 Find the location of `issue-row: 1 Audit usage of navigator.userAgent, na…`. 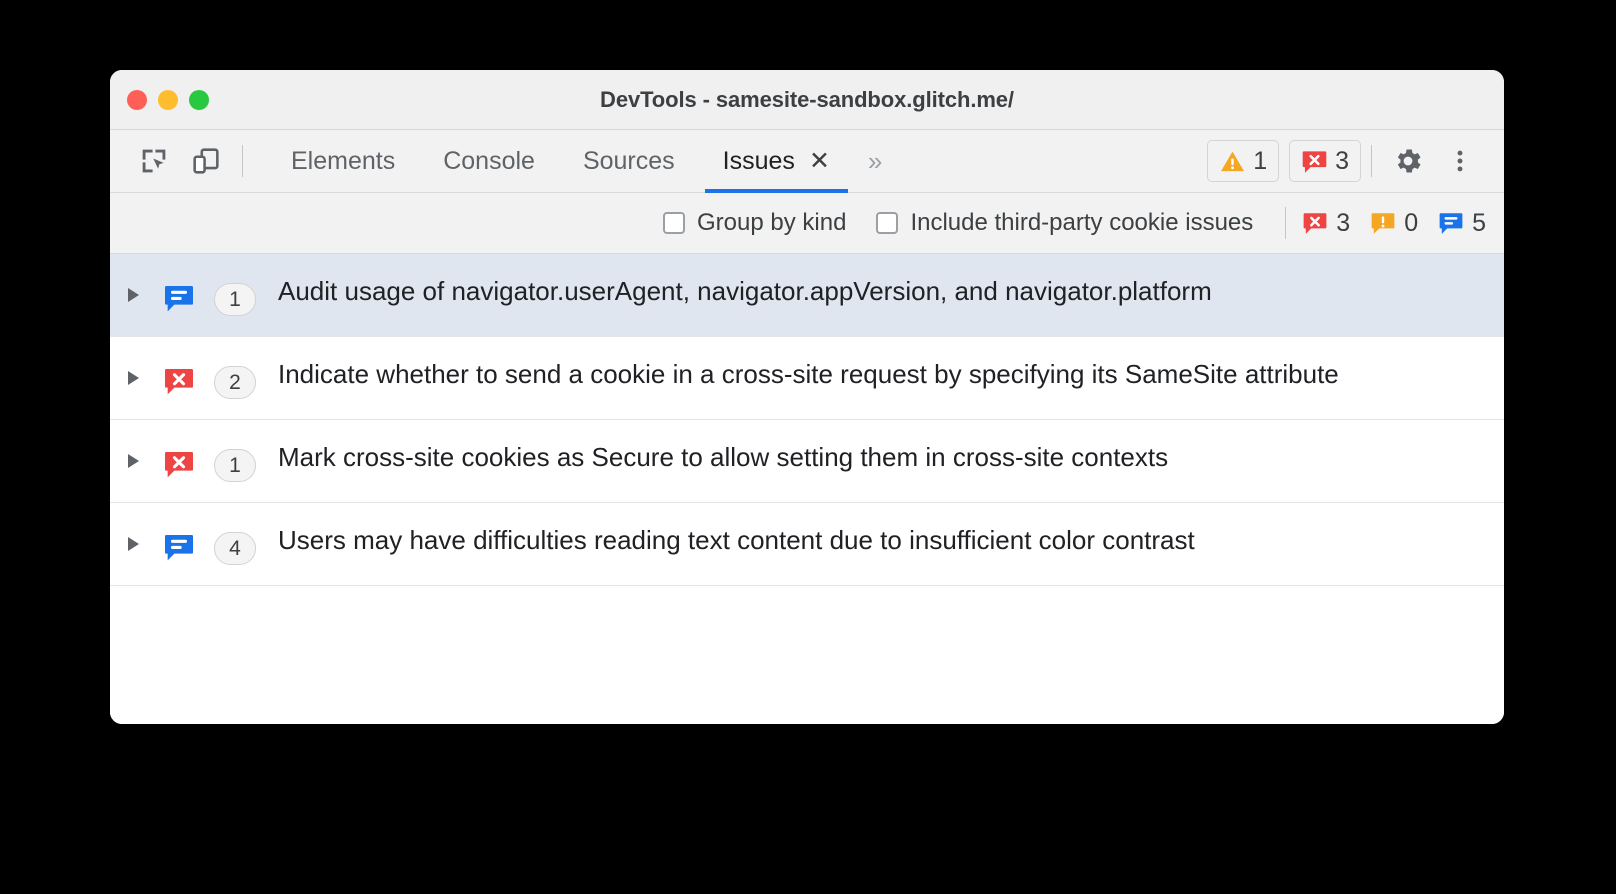

issue-row: 1 Audit usage of navigator.userAgent, na… is located at coordinates (807, 295).